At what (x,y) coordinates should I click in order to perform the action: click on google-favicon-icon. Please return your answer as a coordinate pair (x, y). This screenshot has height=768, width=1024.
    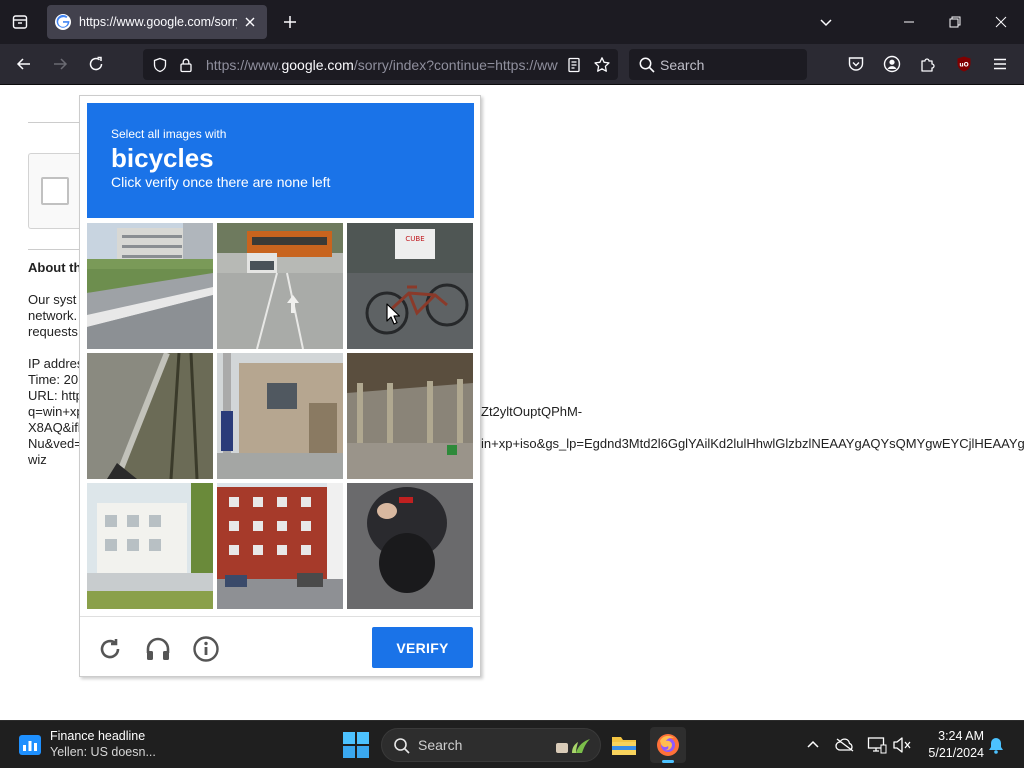
    Looking at the image, I should click on (63, 22).